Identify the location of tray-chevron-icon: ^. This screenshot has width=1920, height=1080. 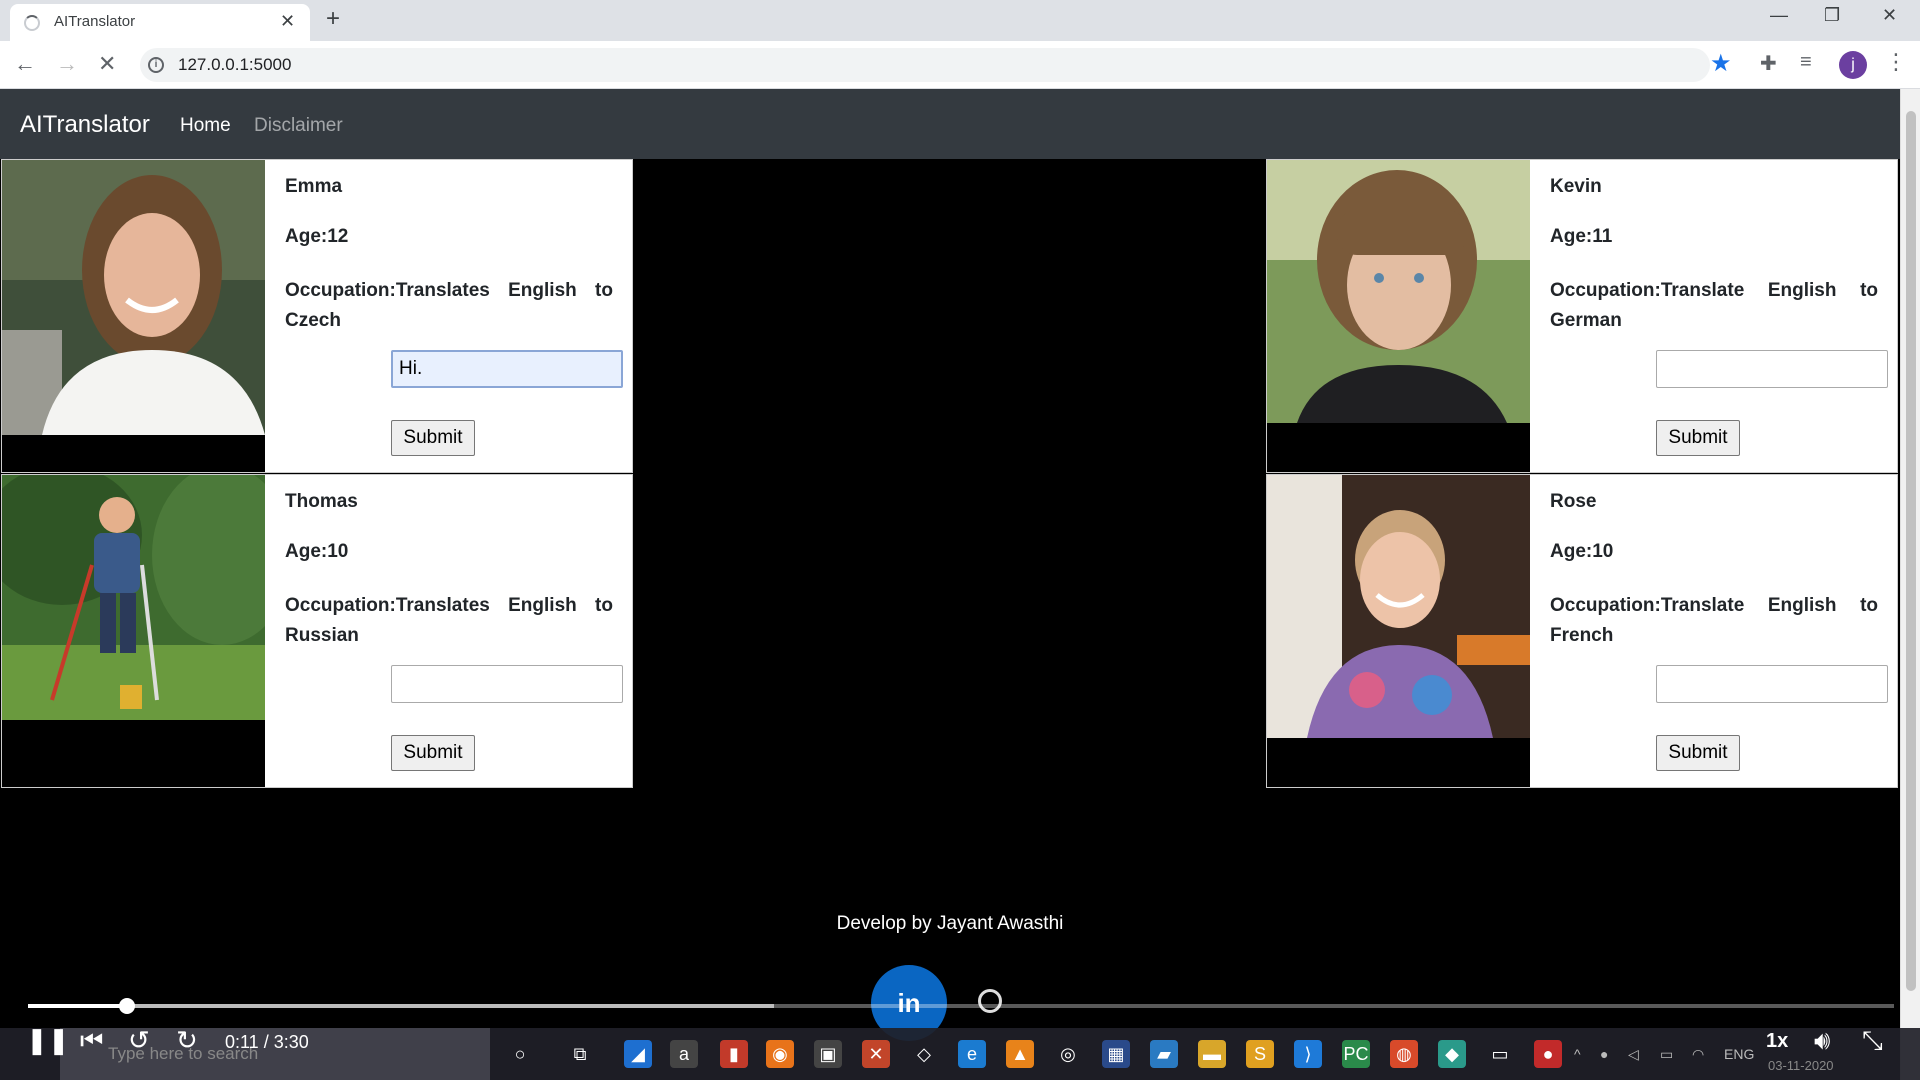
(1577, 1054).